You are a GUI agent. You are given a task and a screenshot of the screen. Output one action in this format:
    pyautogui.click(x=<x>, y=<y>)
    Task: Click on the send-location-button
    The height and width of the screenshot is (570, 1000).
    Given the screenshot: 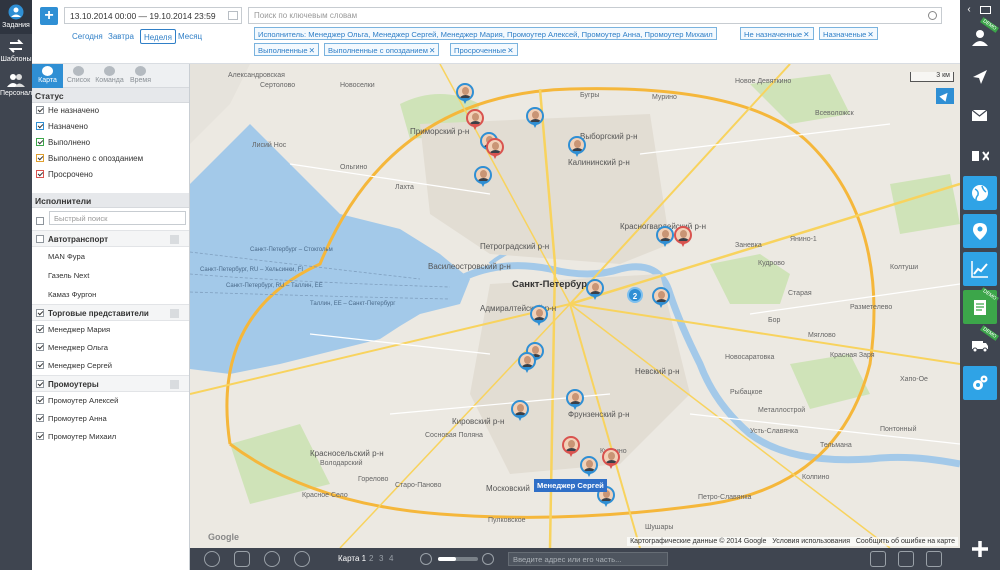 What is the action you would take?
    pyautogui.click(x=980, y=77)
    